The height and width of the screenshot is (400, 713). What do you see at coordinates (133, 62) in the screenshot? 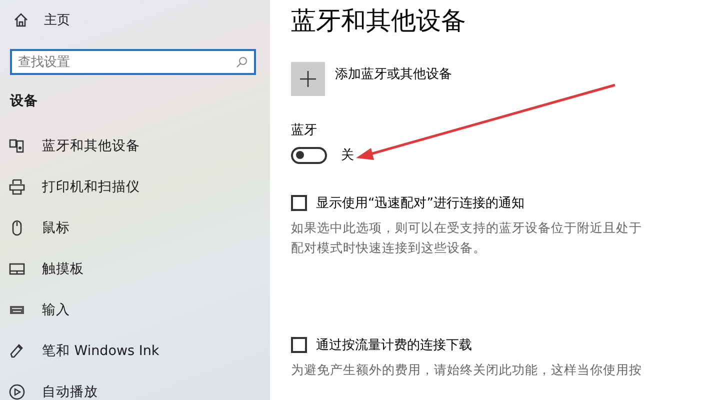
I see `search-field: 查找设置` at bounding box center [133, 62].